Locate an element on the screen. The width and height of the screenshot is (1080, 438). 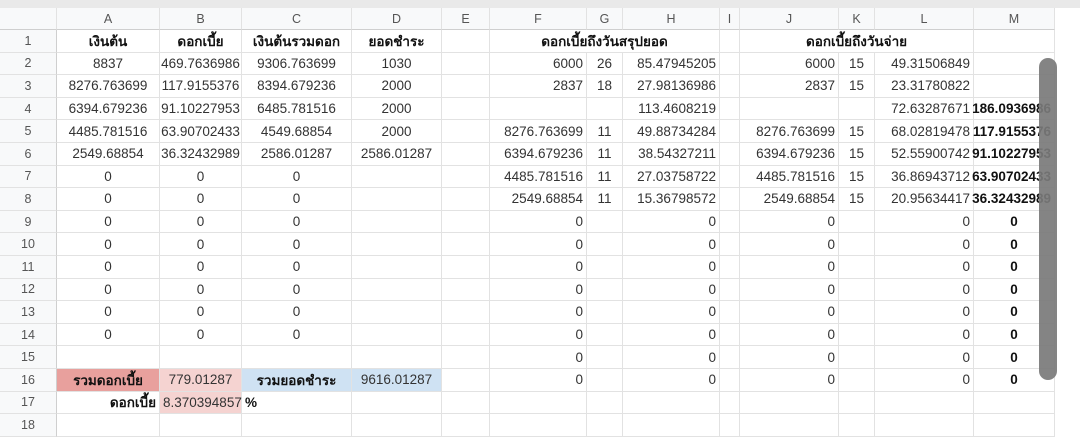
row-header: 1 is located at coordinates (28, 41).